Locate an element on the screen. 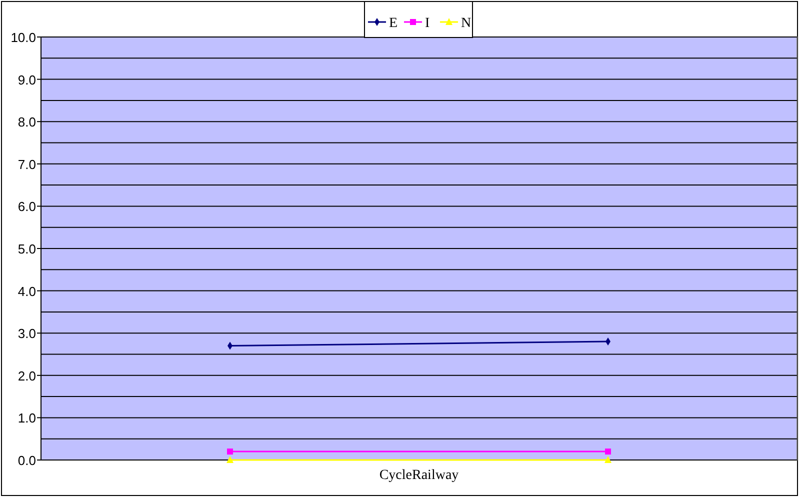 Image resolution: width=800 pixels, height=500 pixels. axis-tick-label: 5.0 is located at coordinates (27, 249).